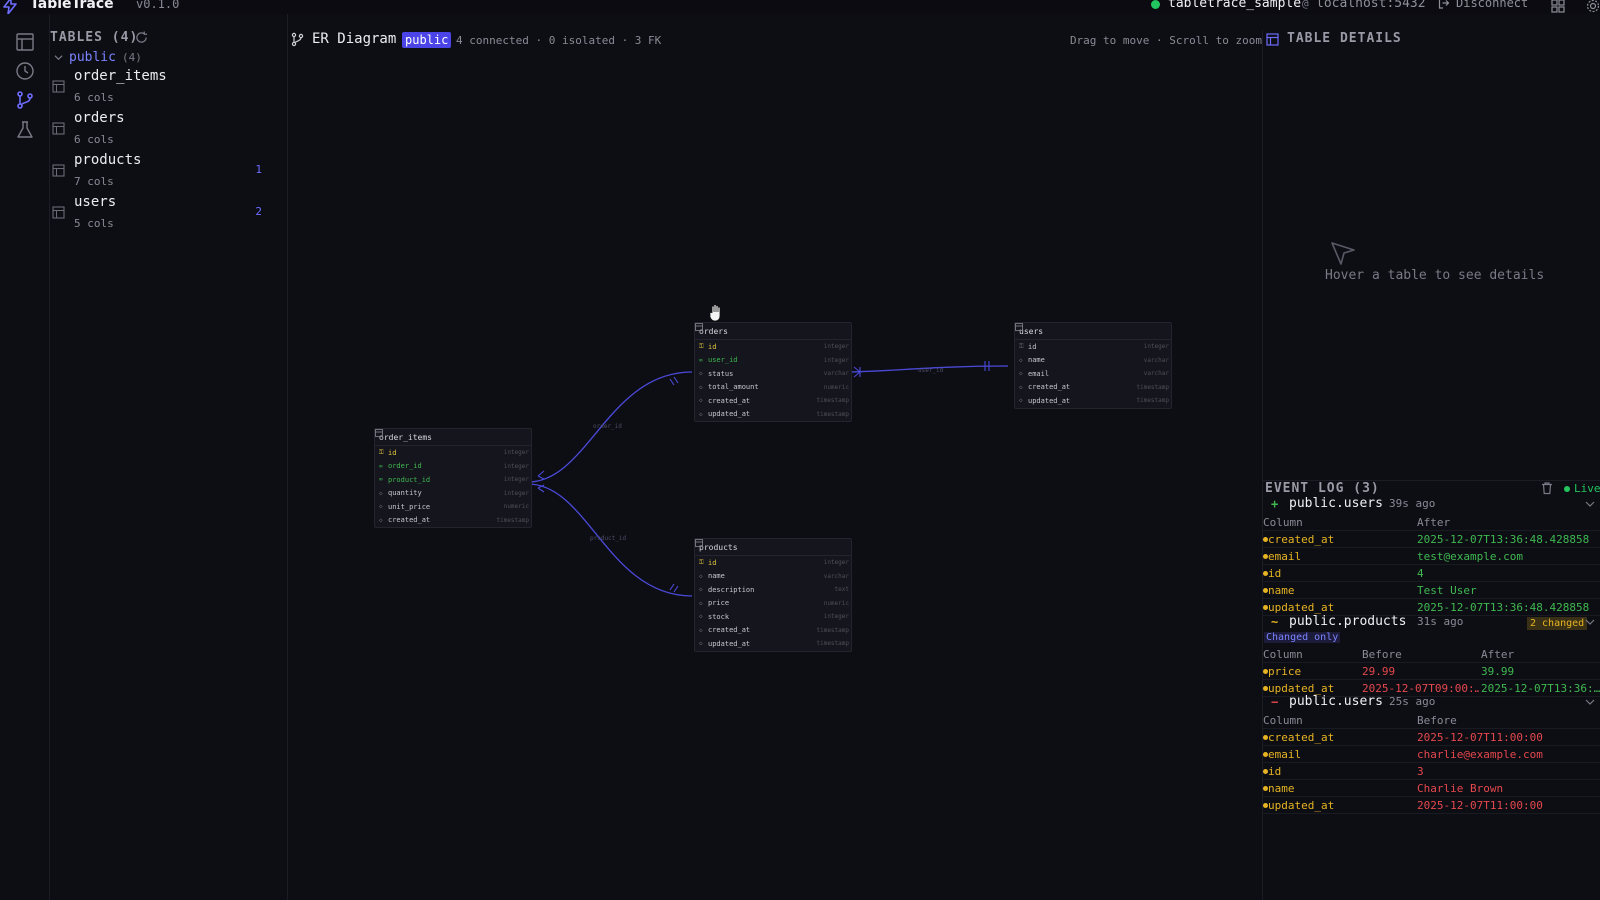 Image resolution: width=1600 pixels, height=900 pixels. What do you see at coordinates (541, 488) in the screenshot?
I see `crowfoot-marker` at bounding box center [541, 488].